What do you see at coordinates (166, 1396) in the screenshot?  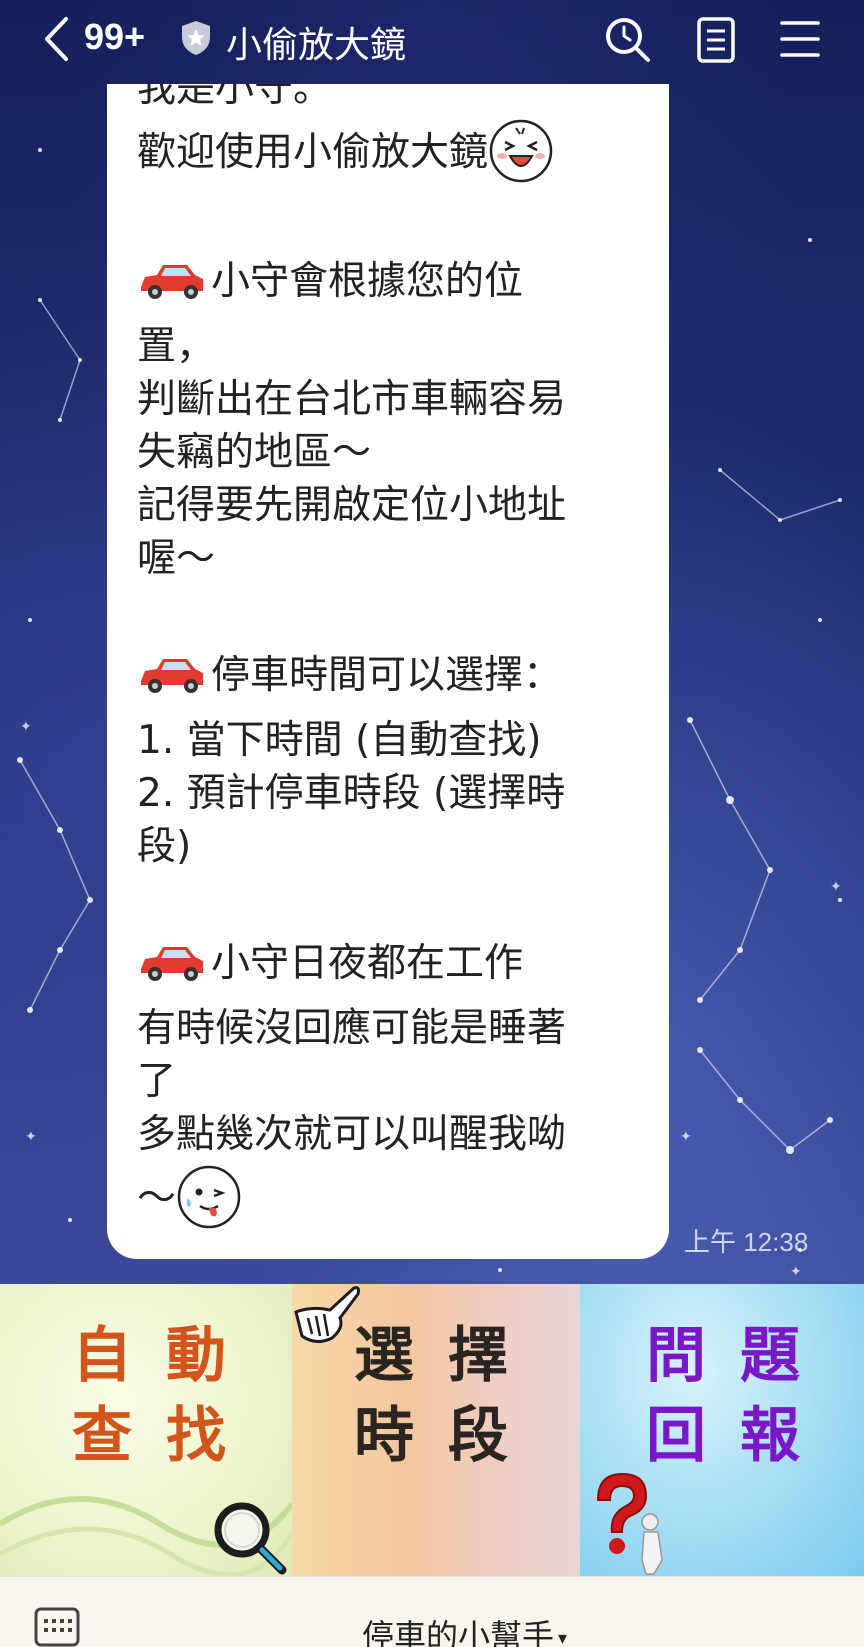 I see `tile-label: 自動 查找` at bounding box center [166, 1396].